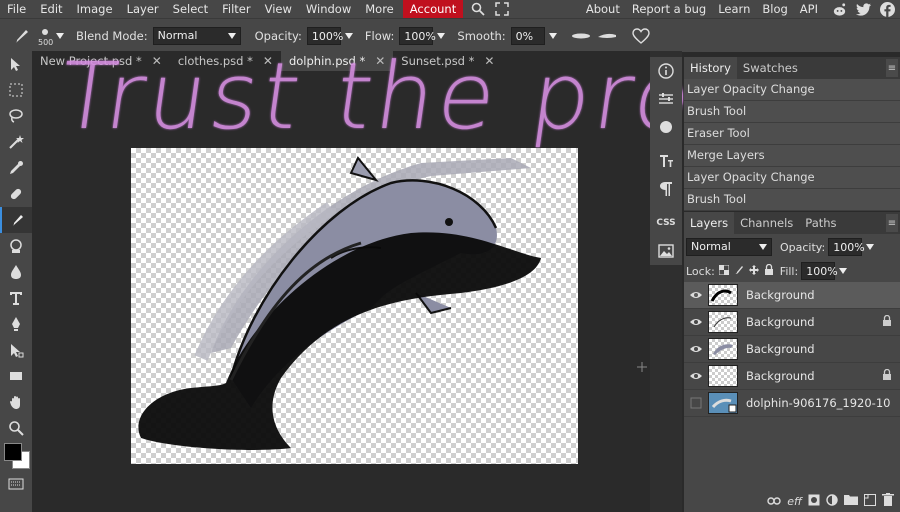  I want to click on effects-button: eff, so click(794, 501).